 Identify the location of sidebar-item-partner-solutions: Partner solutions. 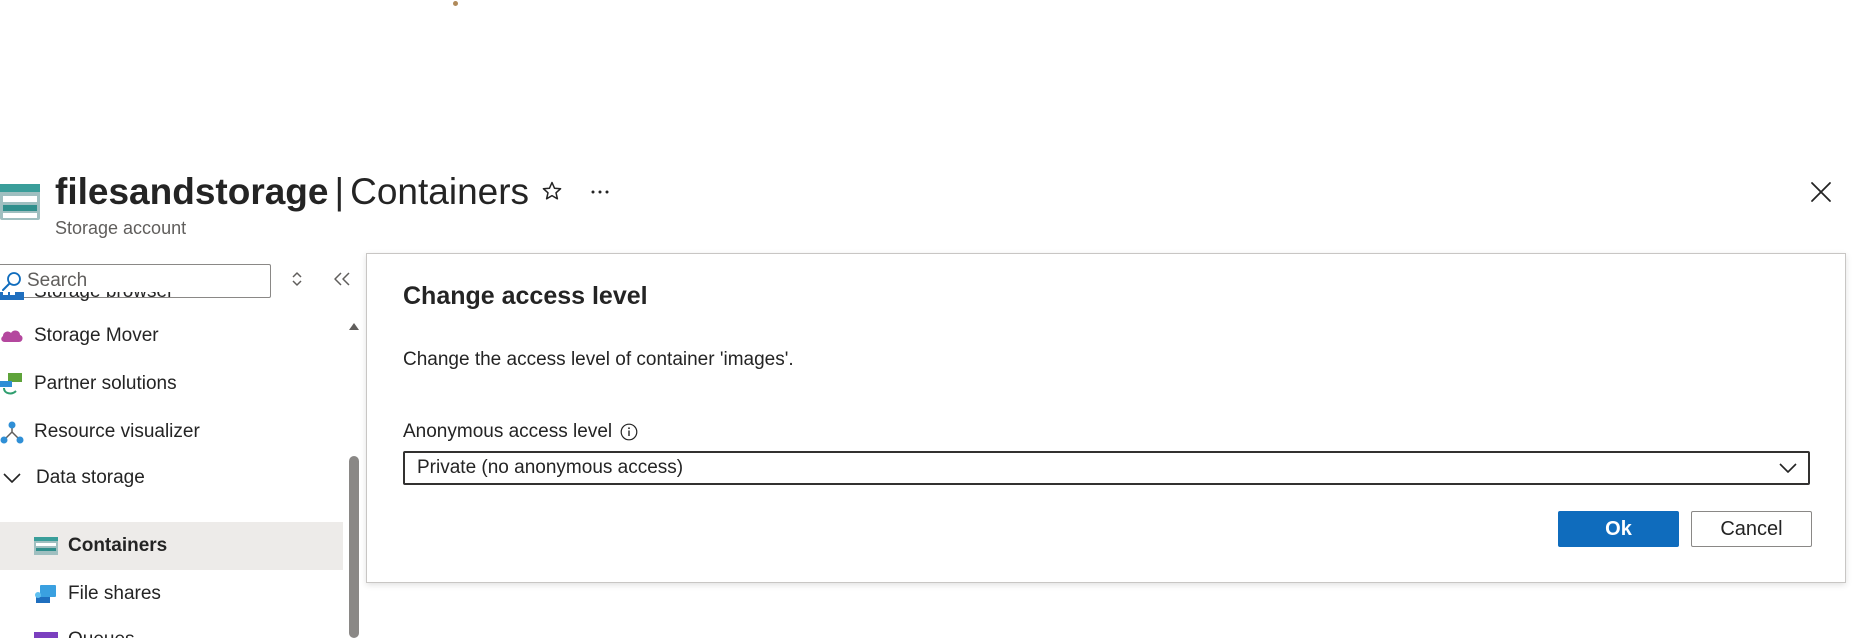
(171, 384).